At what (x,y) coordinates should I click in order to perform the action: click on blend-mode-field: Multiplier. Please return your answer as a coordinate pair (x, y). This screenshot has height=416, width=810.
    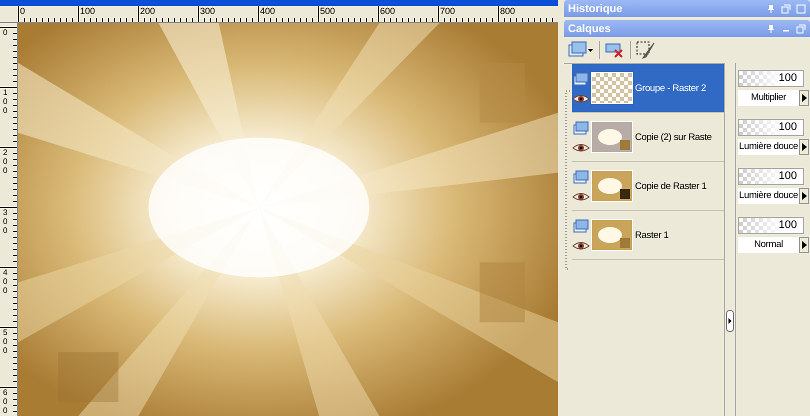
    Looking at the image, I should click on (768, 98).